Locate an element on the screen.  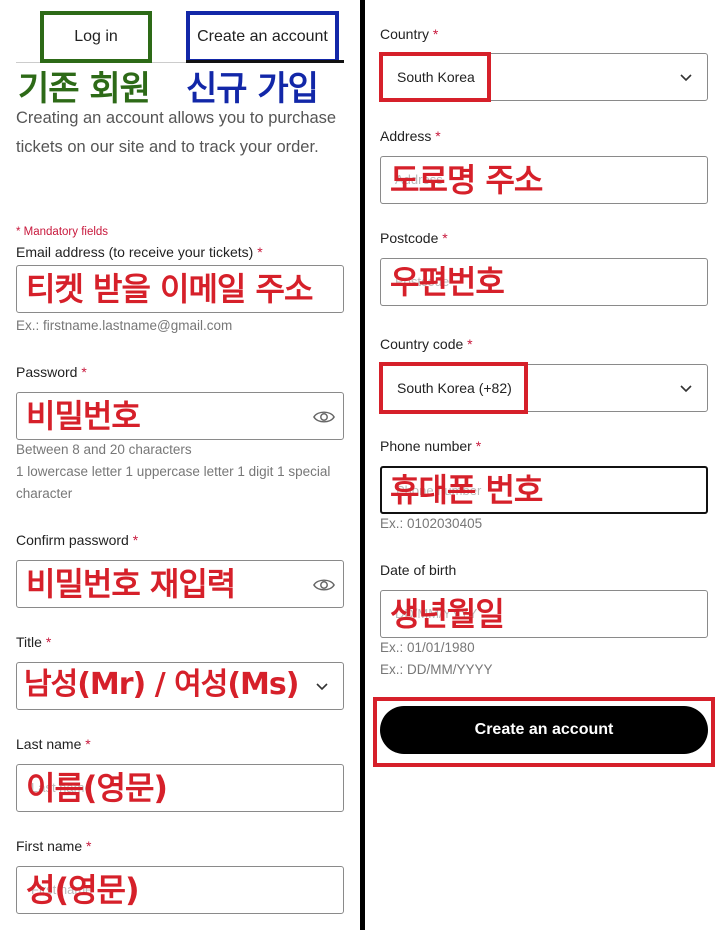
tab-create-account: Create an account is located at coordinates (262, 37).